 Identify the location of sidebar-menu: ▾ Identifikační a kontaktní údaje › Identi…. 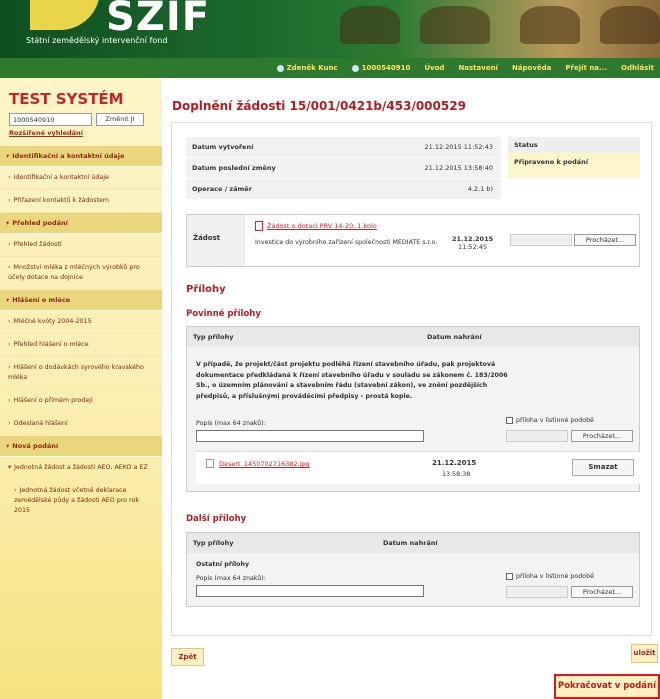
(81, 334).